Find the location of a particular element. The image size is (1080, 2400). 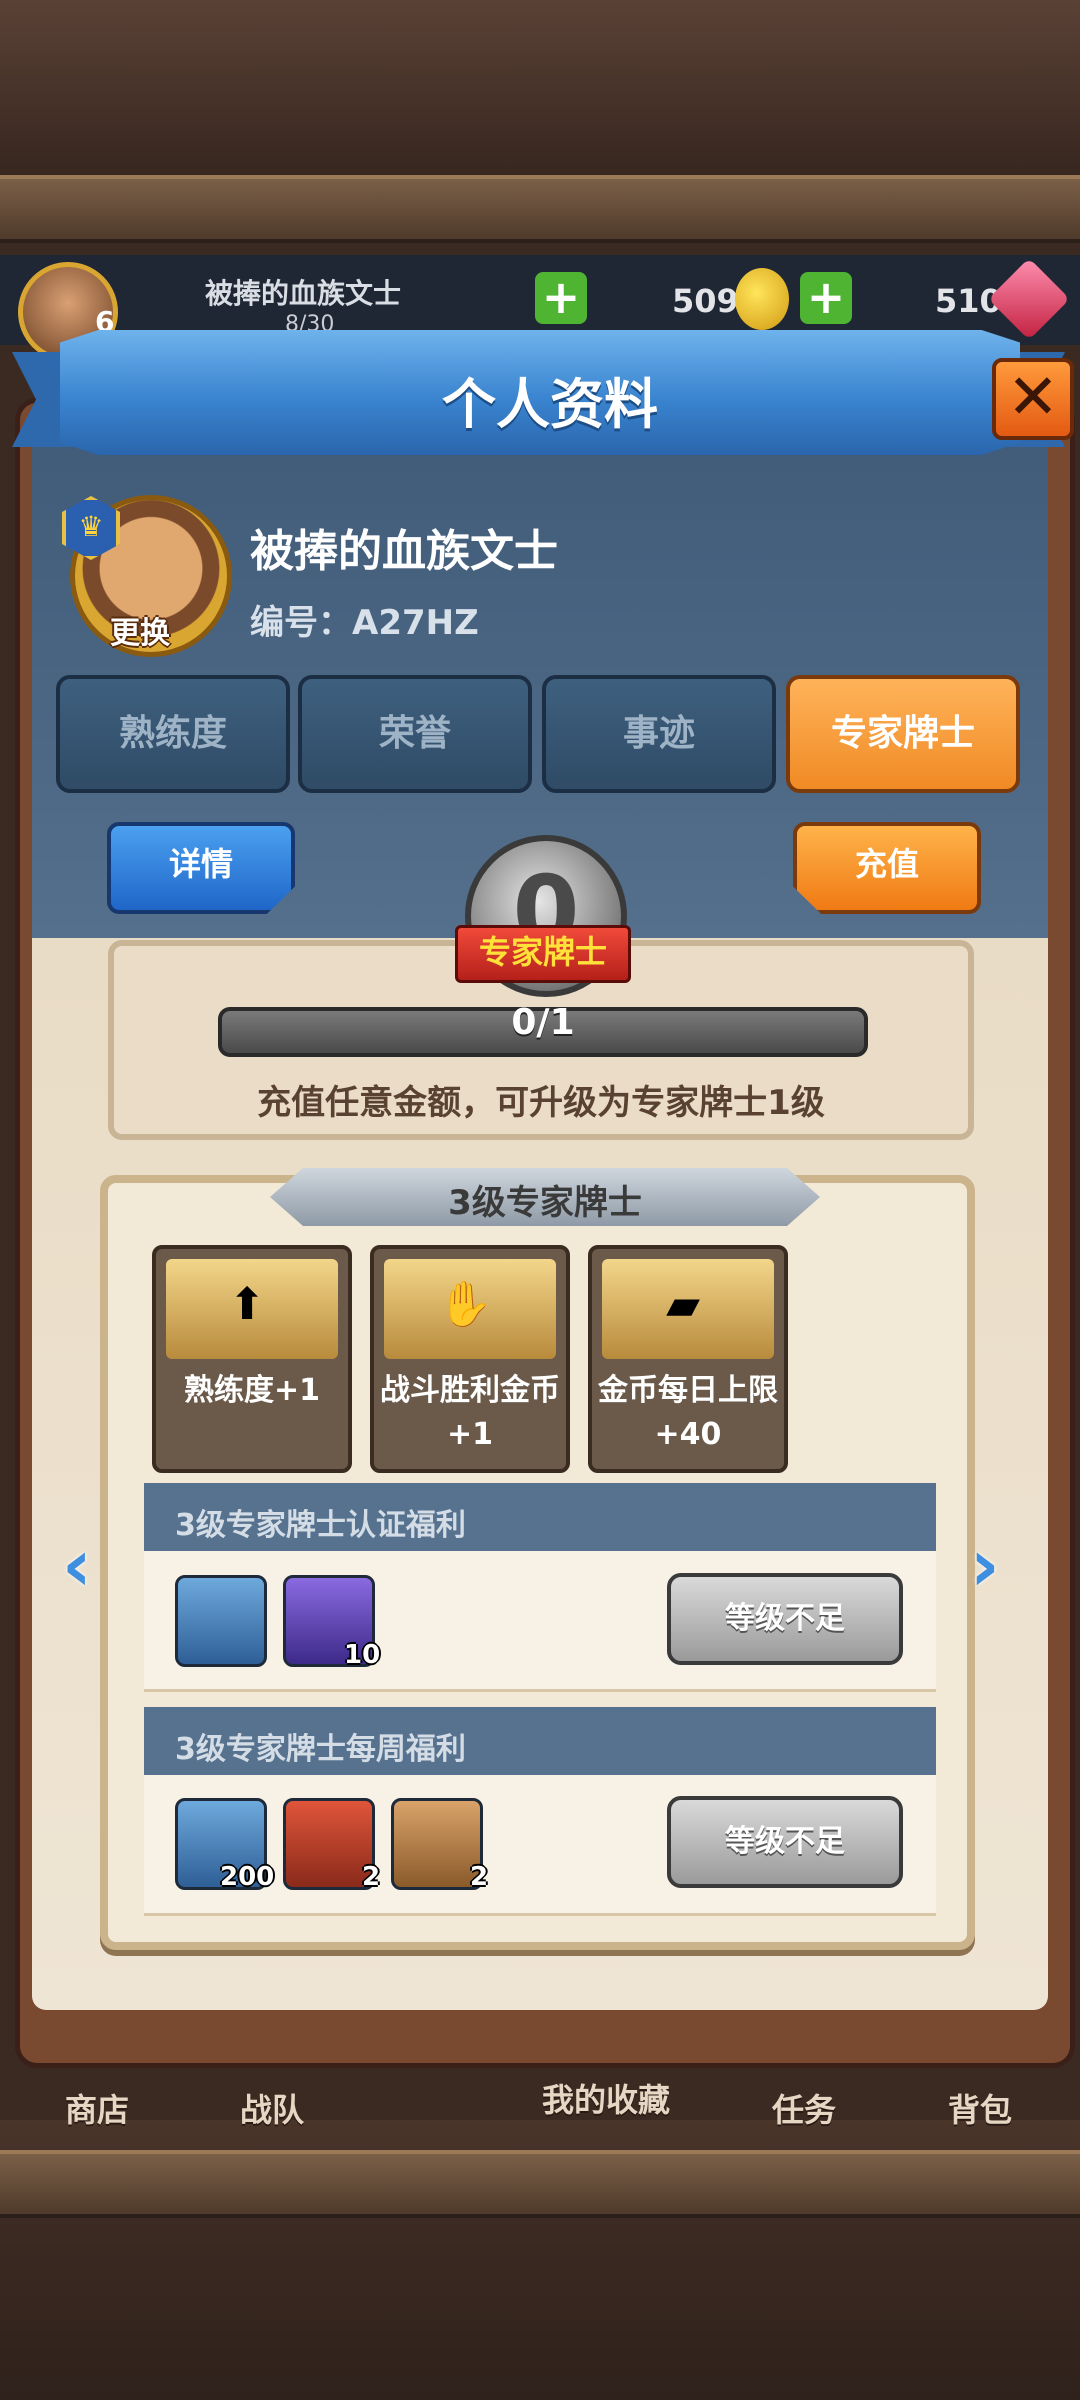

weekly-claim-button: 等级不足 is located at coordinates (785, 1842).